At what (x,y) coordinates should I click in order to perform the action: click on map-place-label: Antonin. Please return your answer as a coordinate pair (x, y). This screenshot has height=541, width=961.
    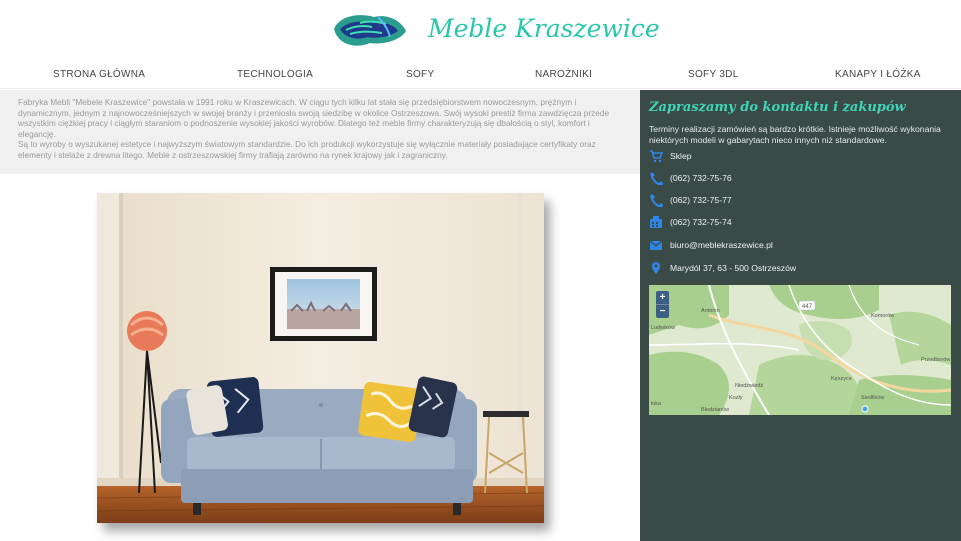
    Looking at the image, I should click on (710, 311).